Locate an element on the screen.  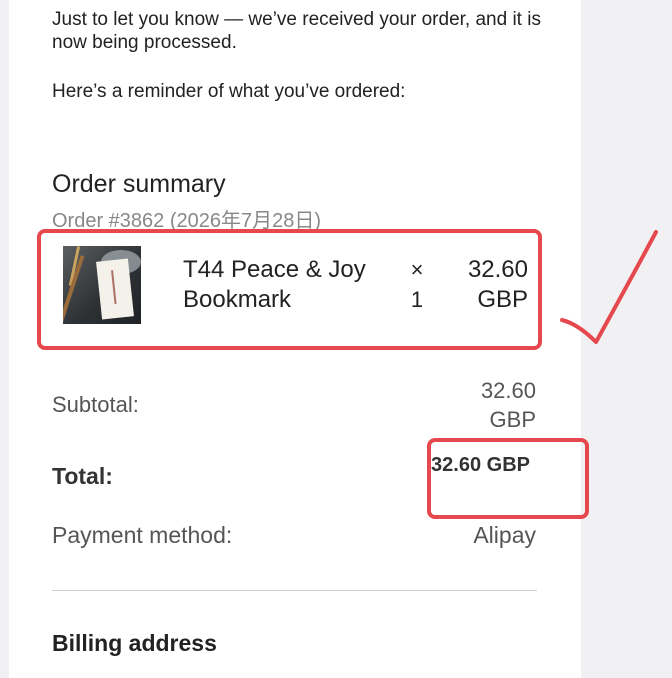
checkmark-icon is located at coordinates (609, 287).